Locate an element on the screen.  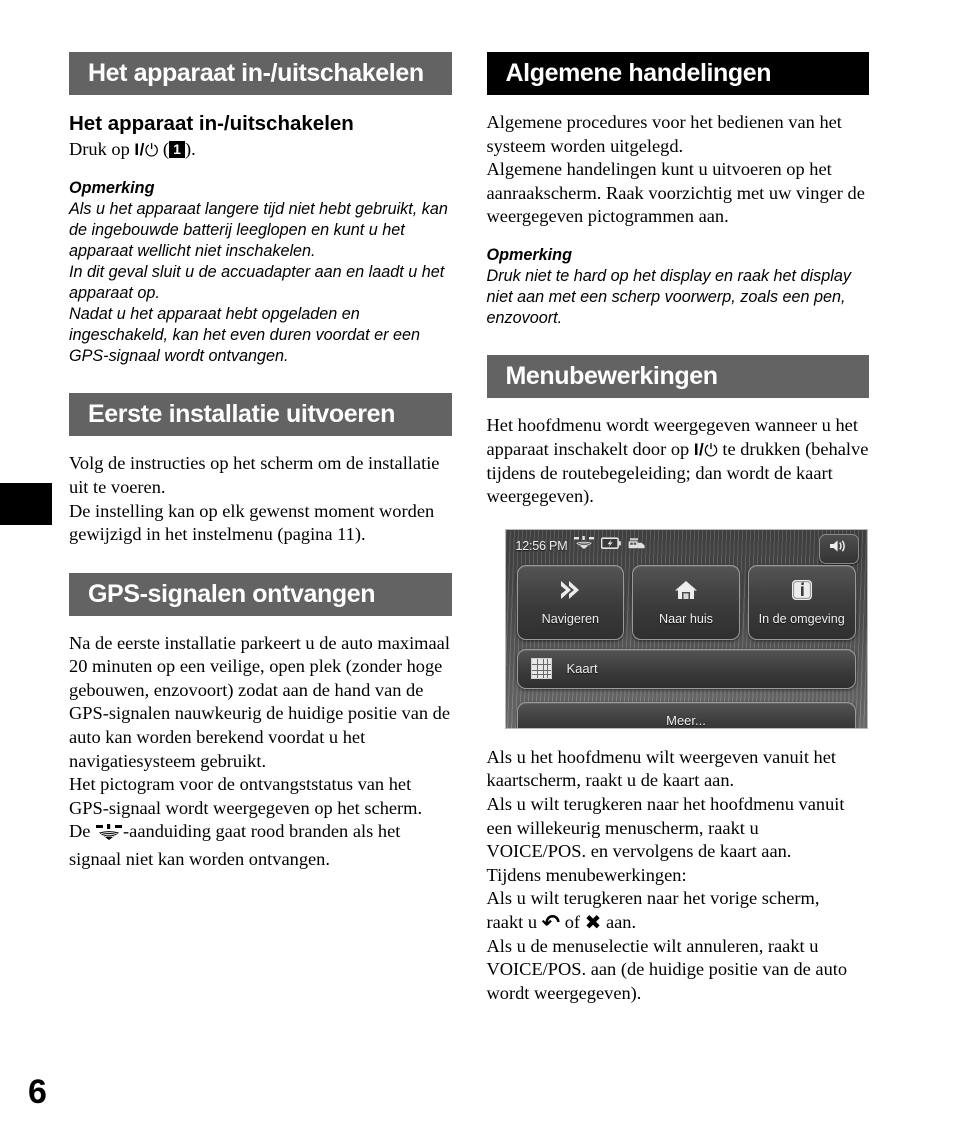
tile-label: Naar huis is located at coordinates (686, 619).